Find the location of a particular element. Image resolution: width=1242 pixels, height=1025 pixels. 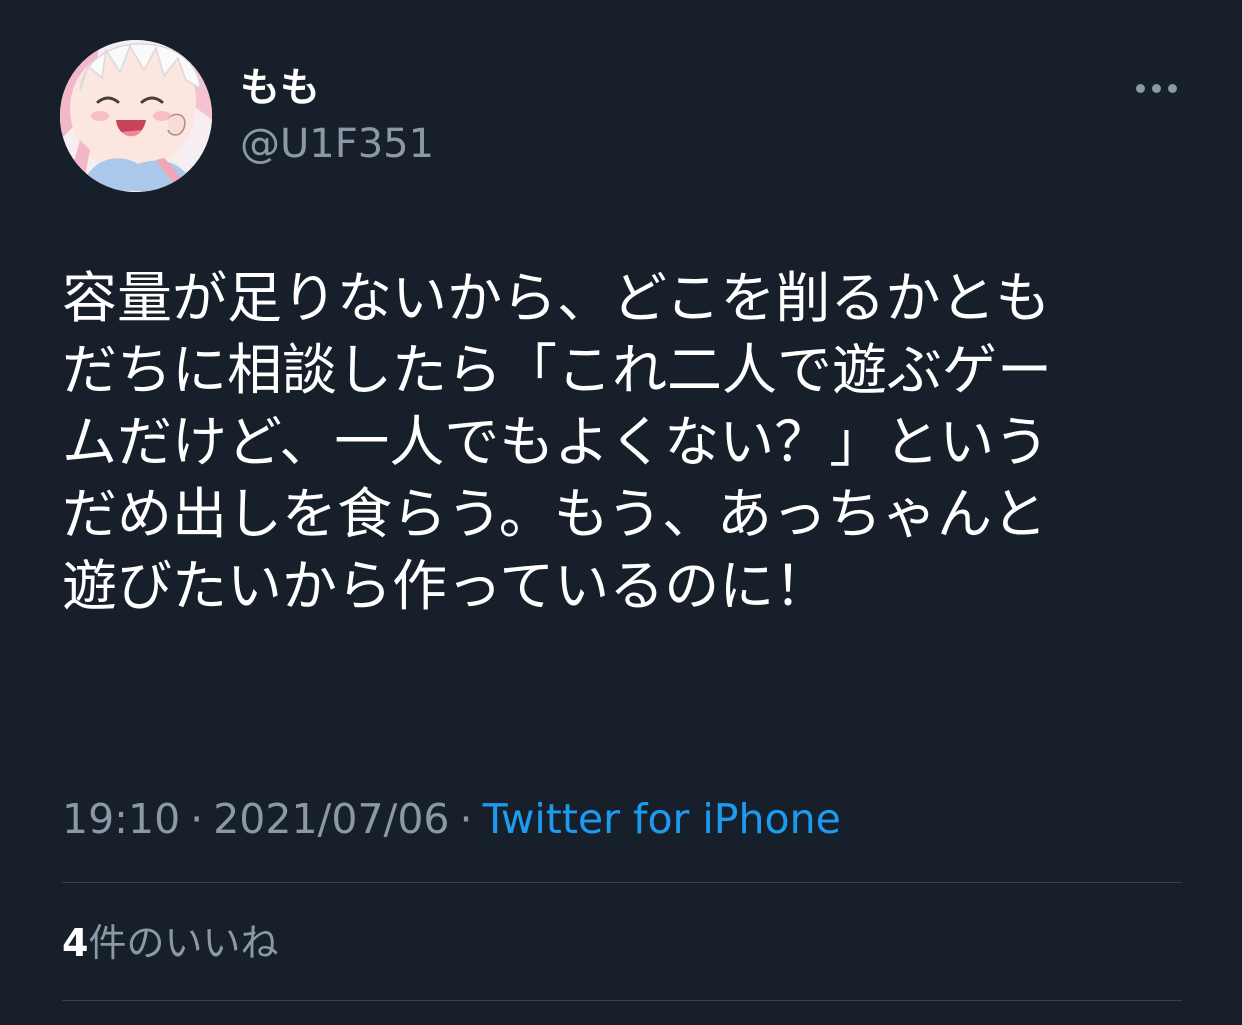

tweet-metadata: 19:10 · 2021/07/06 · Twitter for iPhone is located at coordinates (451, 819).